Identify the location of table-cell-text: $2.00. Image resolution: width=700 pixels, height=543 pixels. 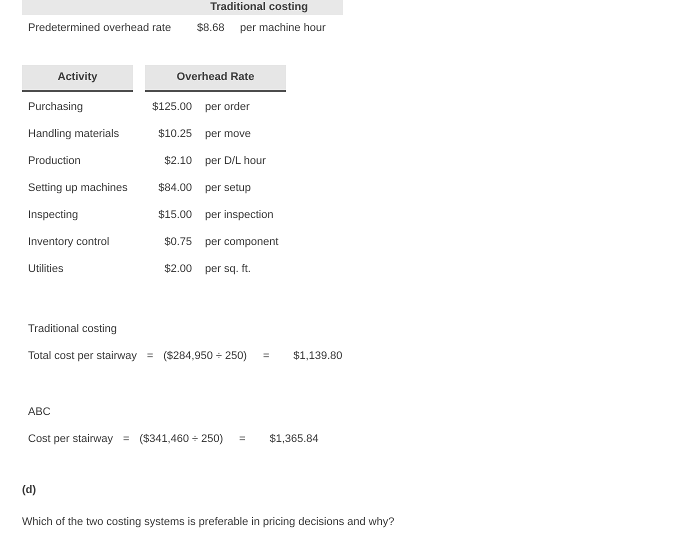
(177, 270).